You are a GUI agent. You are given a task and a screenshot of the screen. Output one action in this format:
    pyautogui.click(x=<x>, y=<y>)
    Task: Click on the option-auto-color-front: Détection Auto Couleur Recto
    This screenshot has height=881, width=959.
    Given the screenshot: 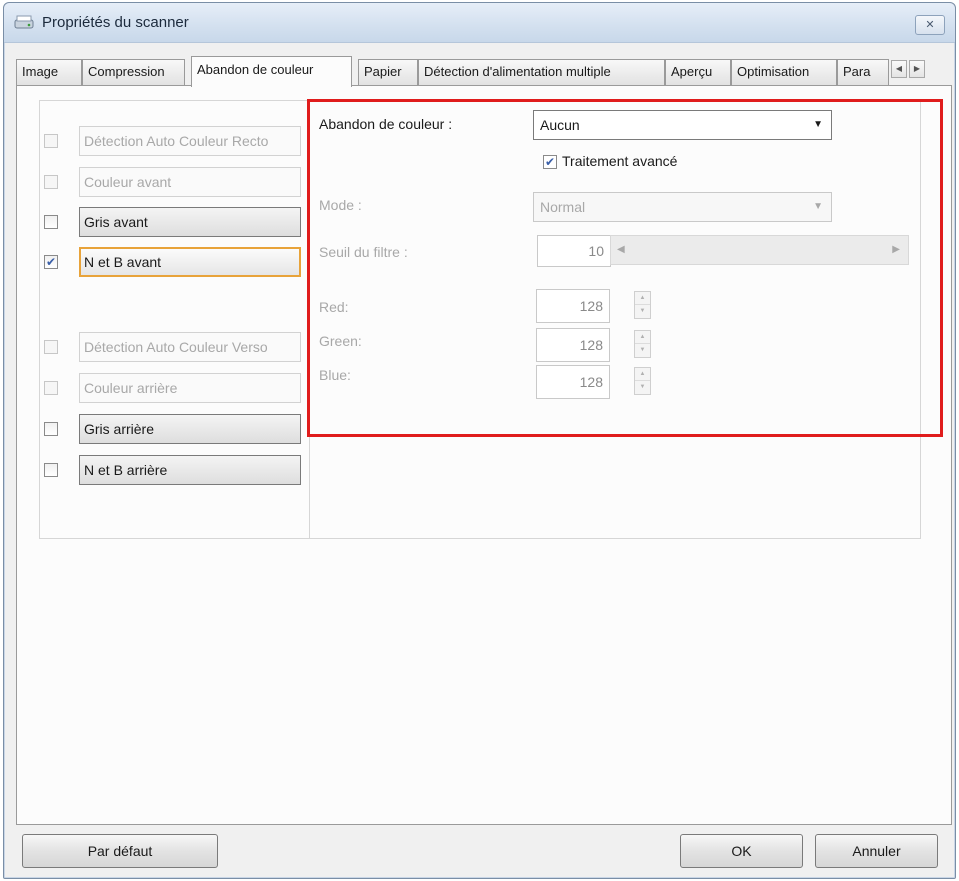 What is the action you would take?
    pyautogui.click(x=175, y=143)
    